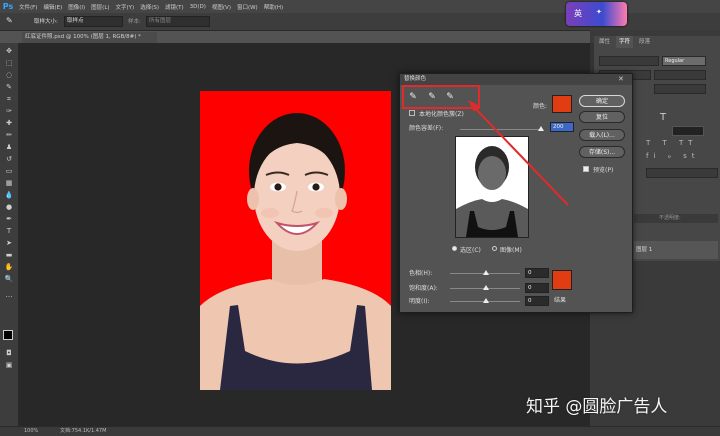 The image size is (720, 436). Describe the element at coordinates (9, 75) in the screenshot. I see `lasso-tool-icon: ◌` at that location.